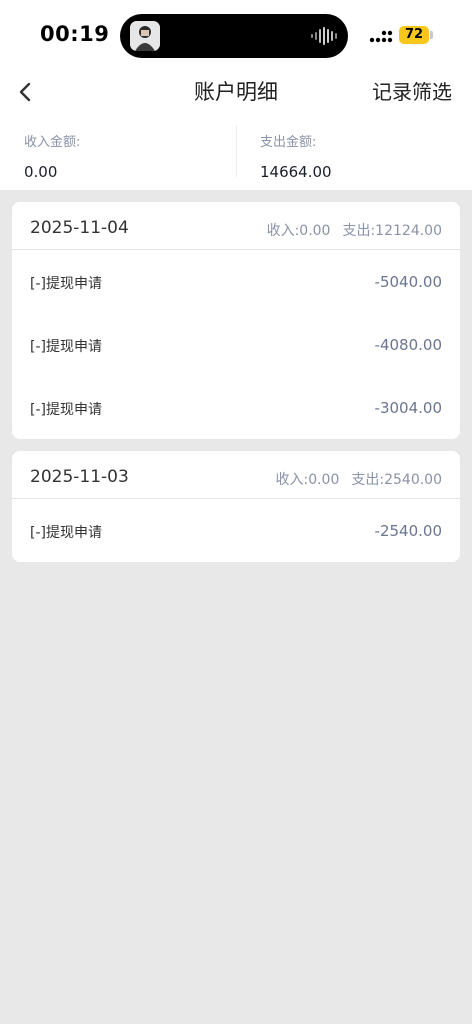 Image resolution: width=472 pixels, height=1024 pixels. Describe the element at coordinates (396, 480) in the screenshot. I see `day-expense: 支出:2540.00` at that location.